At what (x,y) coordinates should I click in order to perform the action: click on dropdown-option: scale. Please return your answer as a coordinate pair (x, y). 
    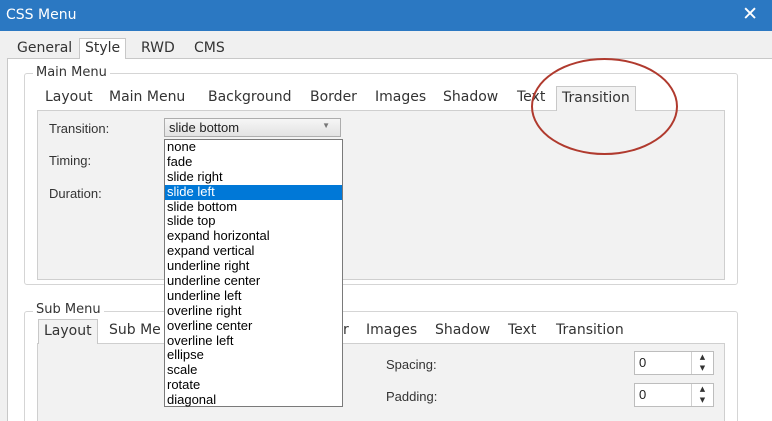
    Looking at the image, I should click on (253, 370).